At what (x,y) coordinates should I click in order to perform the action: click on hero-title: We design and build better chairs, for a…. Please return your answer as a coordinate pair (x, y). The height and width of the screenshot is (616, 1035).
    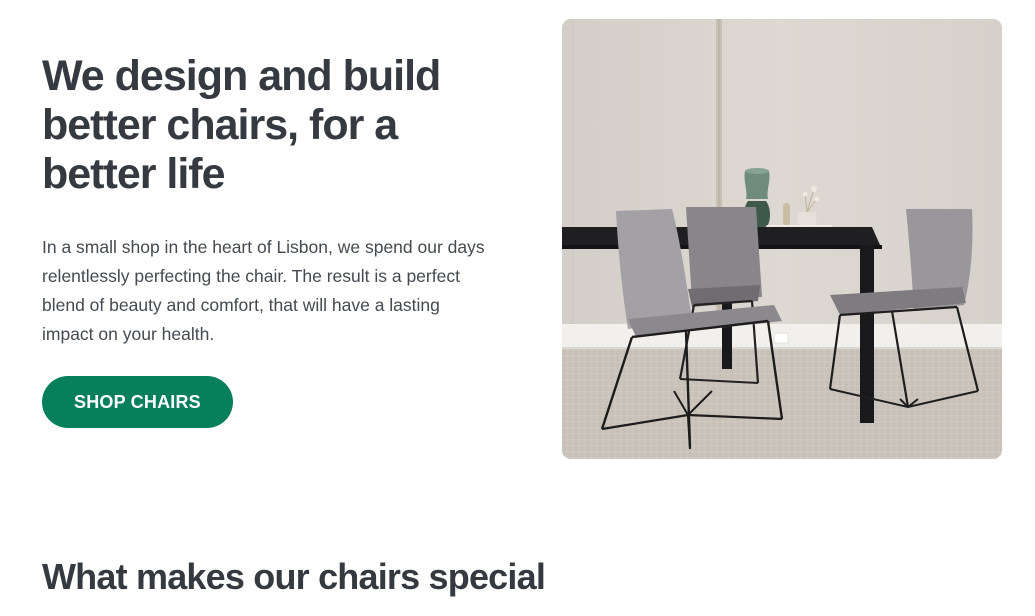
    Looking at the image, I should click on (241, 125).